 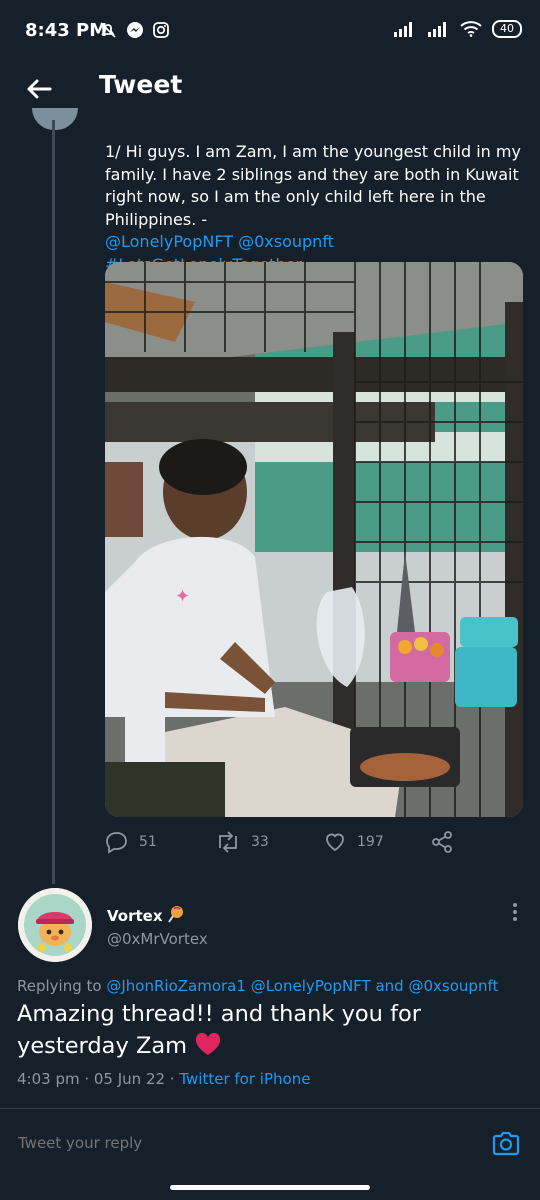 I want to click on reply-count: 51, so click(x=148, y=842).